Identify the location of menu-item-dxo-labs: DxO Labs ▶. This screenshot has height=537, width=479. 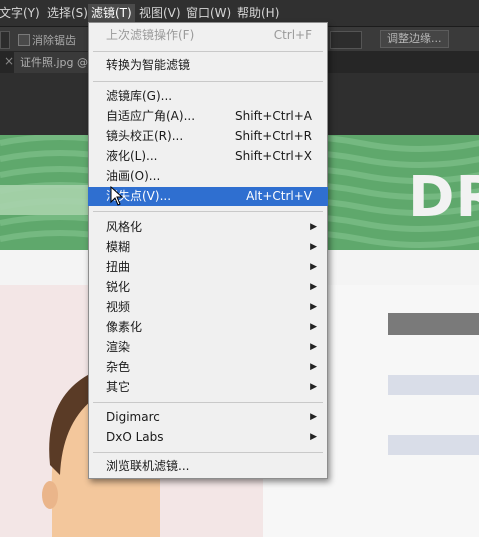
(208, 437).